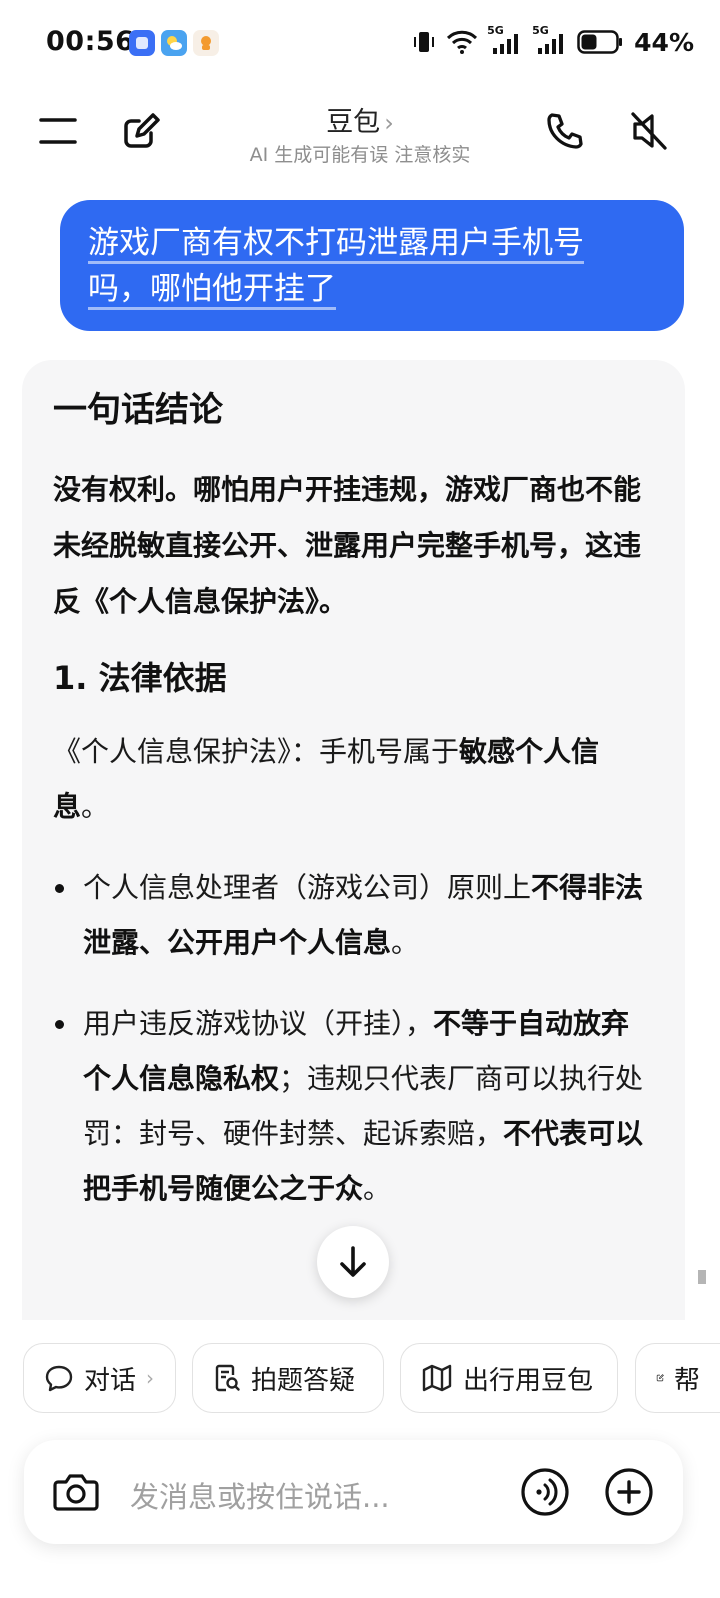  I want to click on ai-disclaimer: AI 生成可能有误 注意核实, so click(360, 155).